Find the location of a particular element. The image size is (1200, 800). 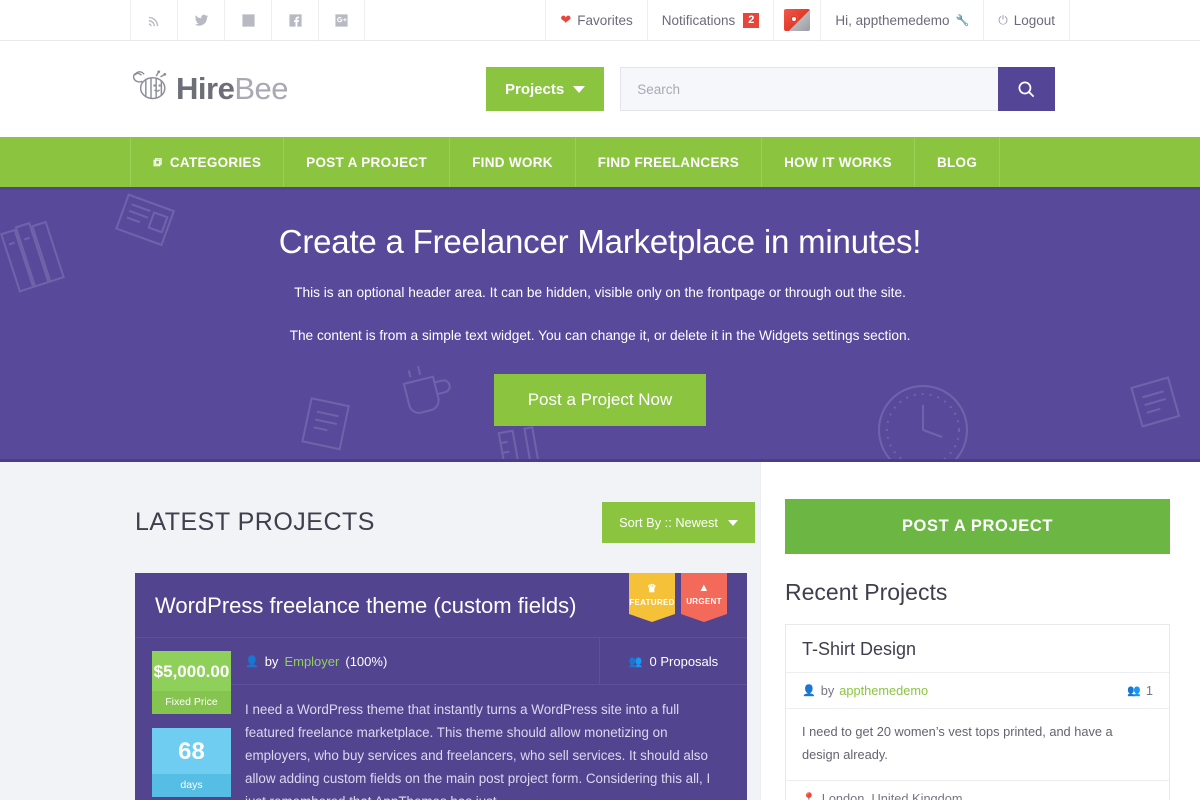

featured-label: FEATURED is located at coordinates (652, 602).